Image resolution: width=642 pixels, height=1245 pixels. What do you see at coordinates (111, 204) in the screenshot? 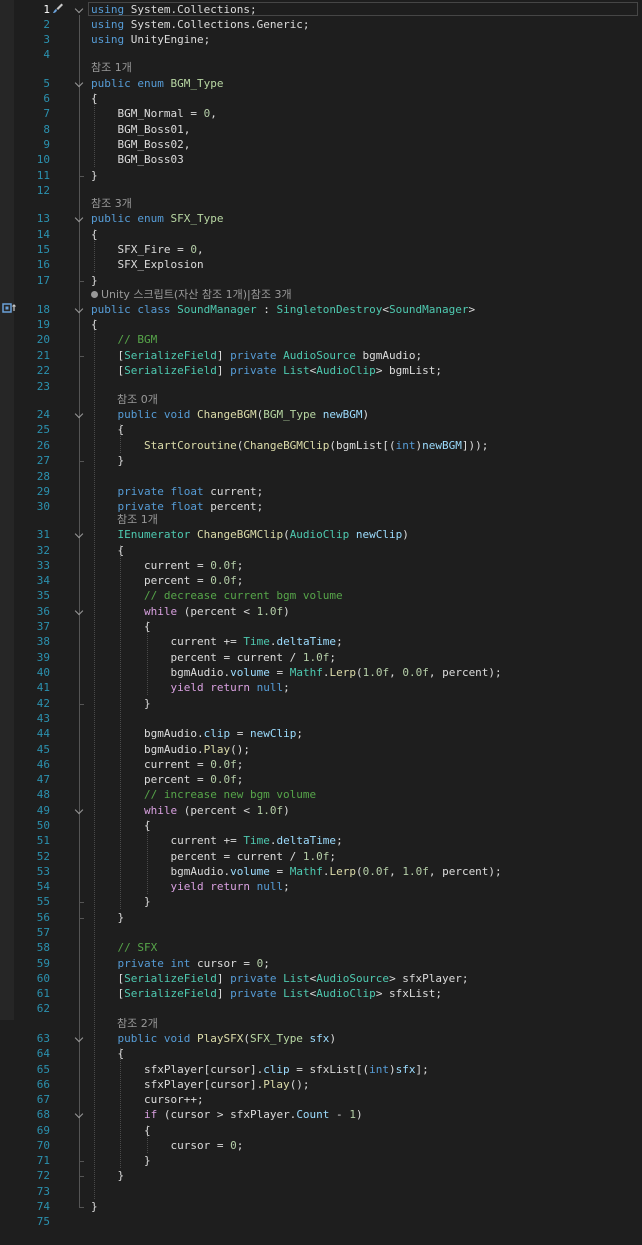
I see `codelens-sfx-type: 참조 3개` at bounding box center [111, 204].